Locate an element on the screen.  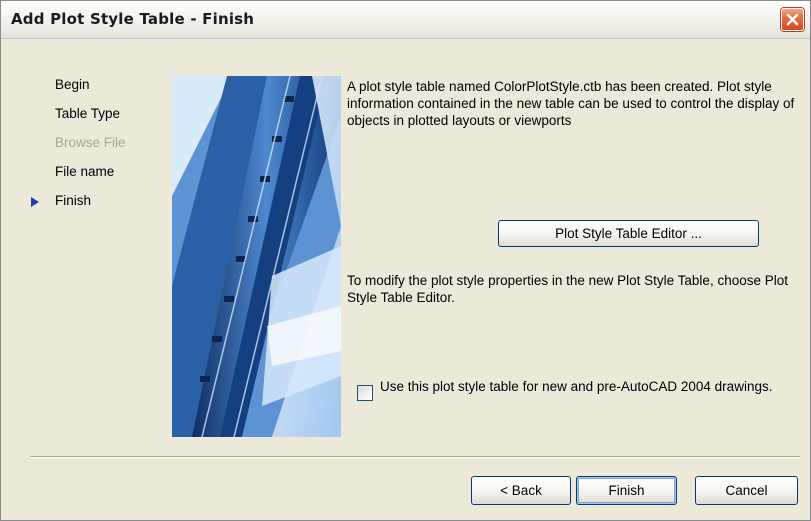
triangle-right-icon is located at coordinates (35, 202).